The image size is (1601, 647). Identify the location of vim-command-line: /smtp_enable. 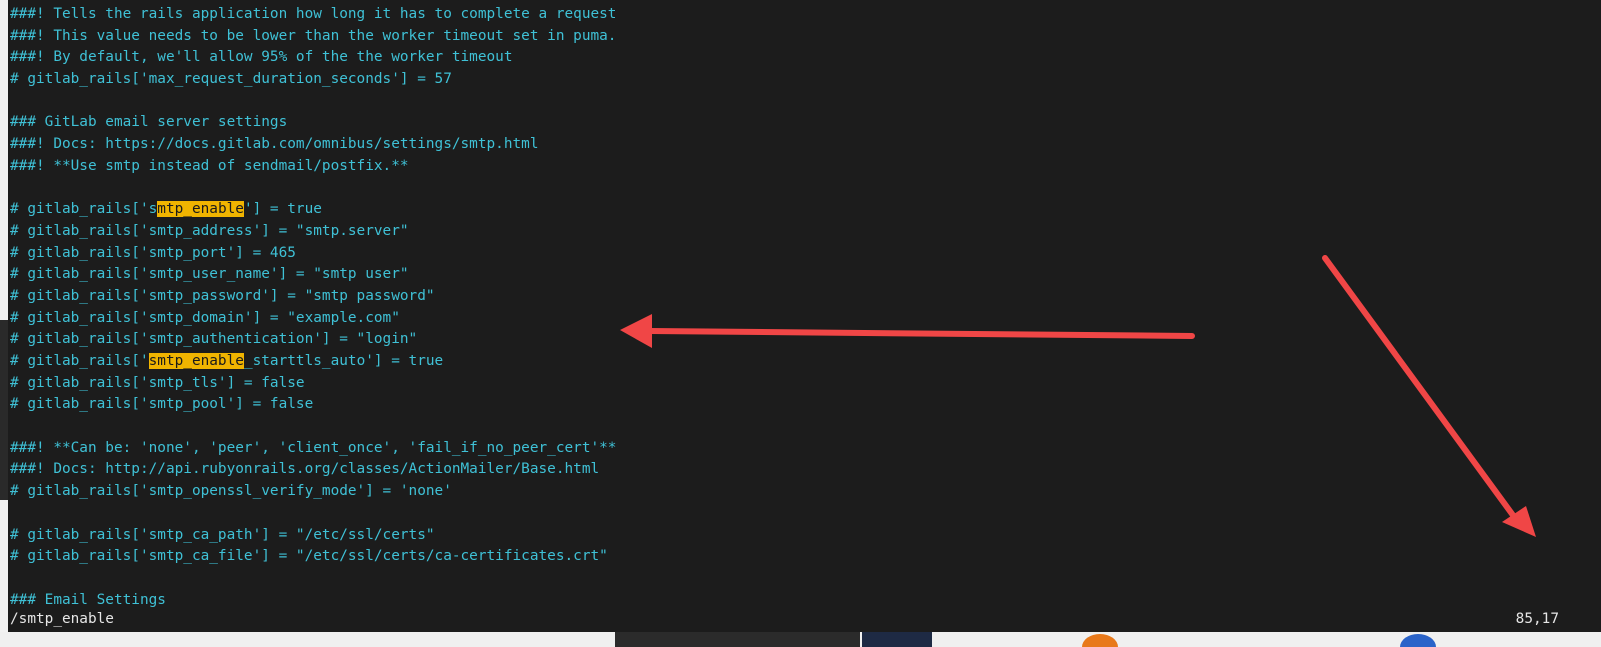
(62, 619).